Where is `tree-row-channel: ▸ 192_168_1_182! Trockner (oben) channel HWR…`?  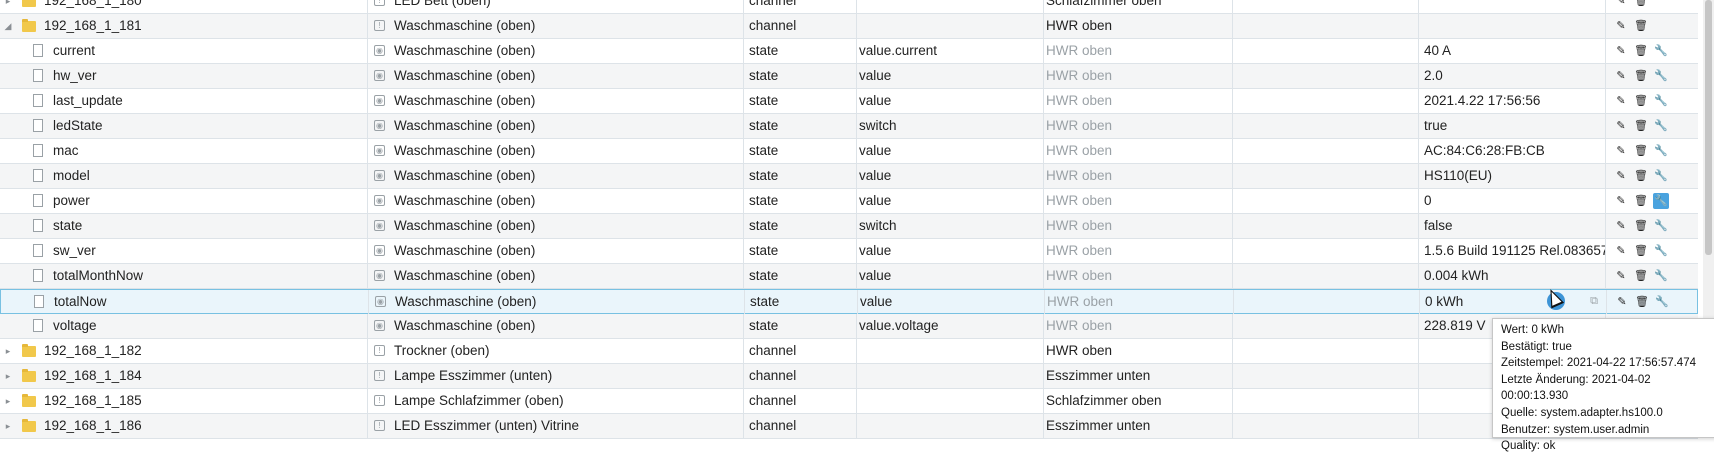 tree-row-channel: ▸ 192_168_1_182! Trockner (oben) channel HWR… is located at coordinates (849, 351).